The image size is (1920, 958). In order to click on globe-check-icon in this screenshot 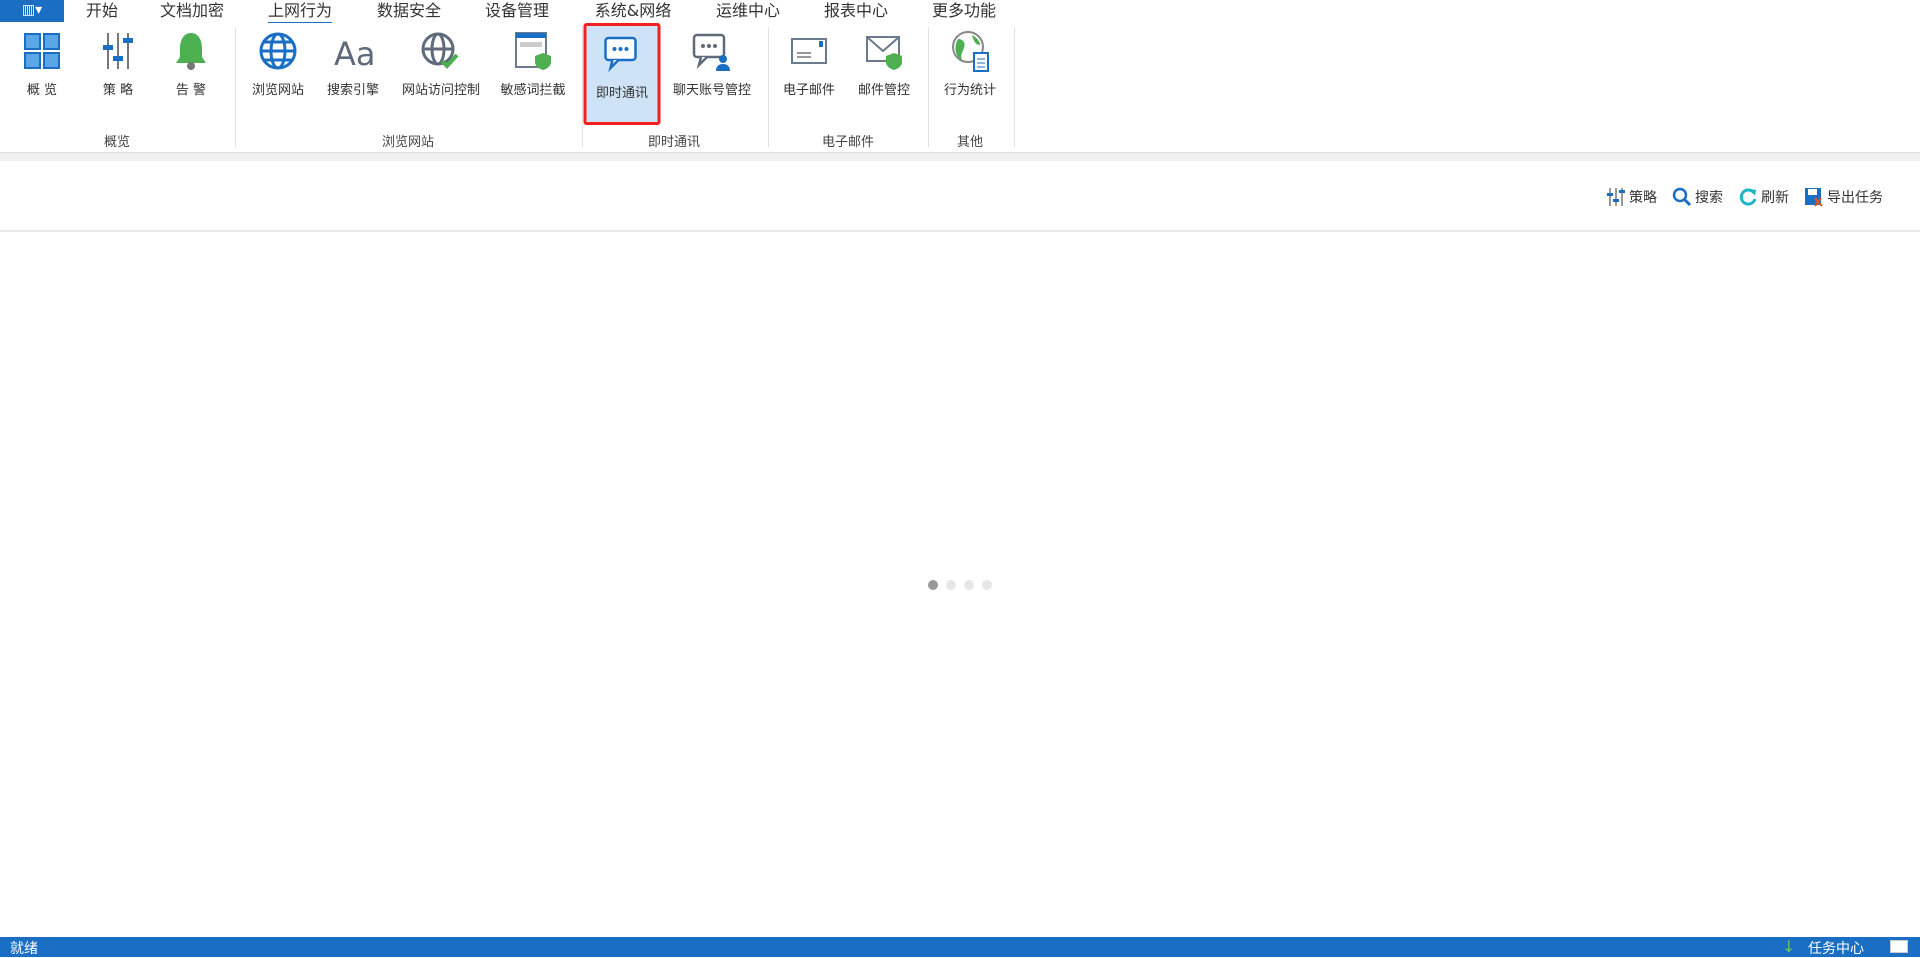, I will do `click(440, 50)`.